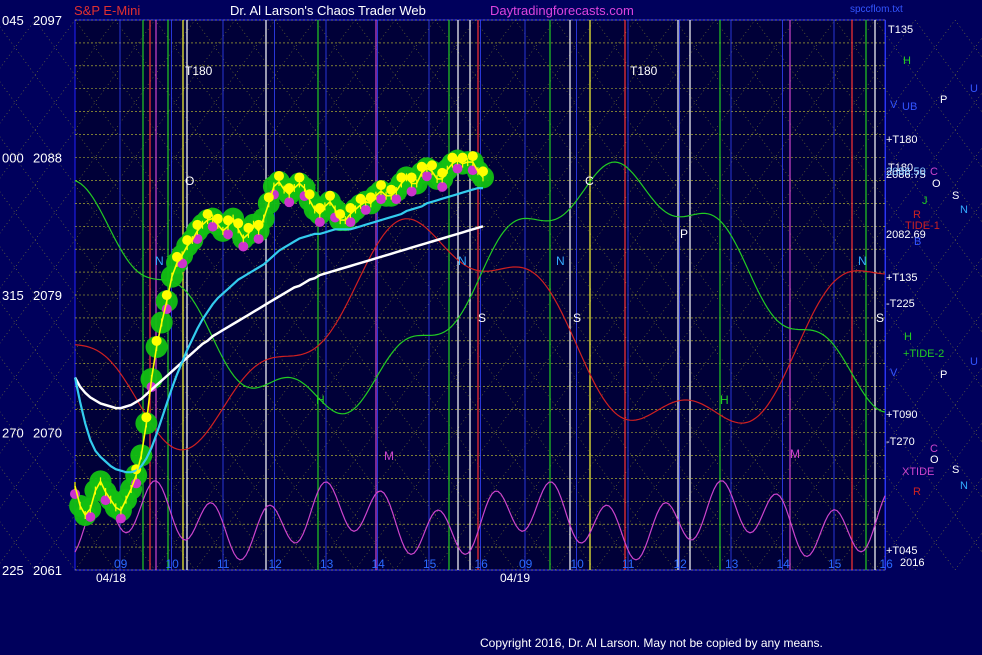  Describe the element at coordinates (589, 181) in the screenshot. I see `cycle-label: C` at that location.